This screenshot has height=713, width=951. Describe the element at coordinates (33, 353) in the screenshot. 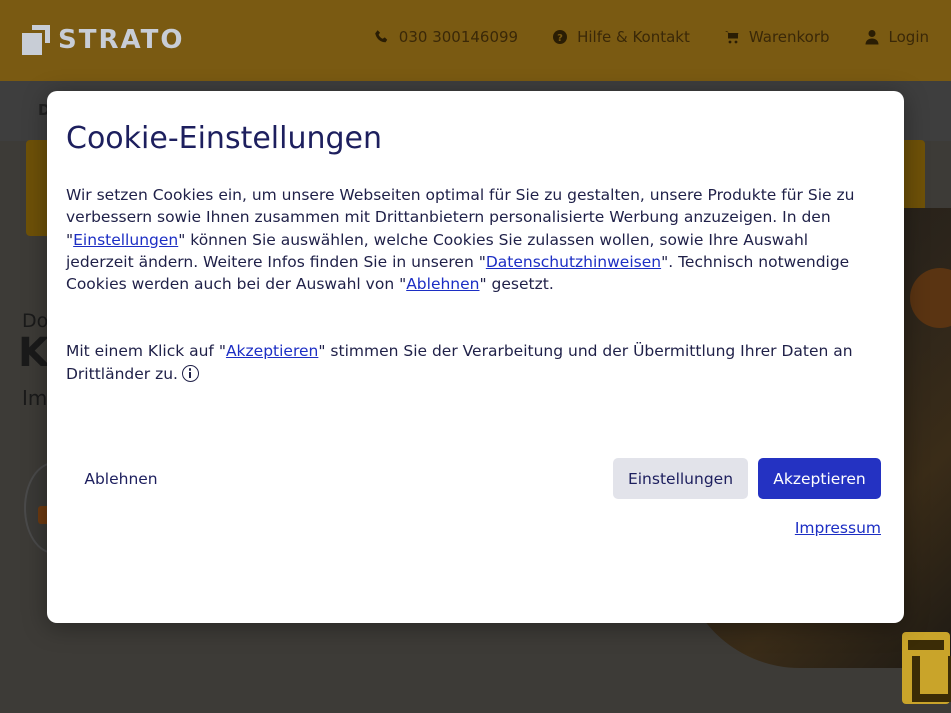

I see `hero-heading: K` at that location.